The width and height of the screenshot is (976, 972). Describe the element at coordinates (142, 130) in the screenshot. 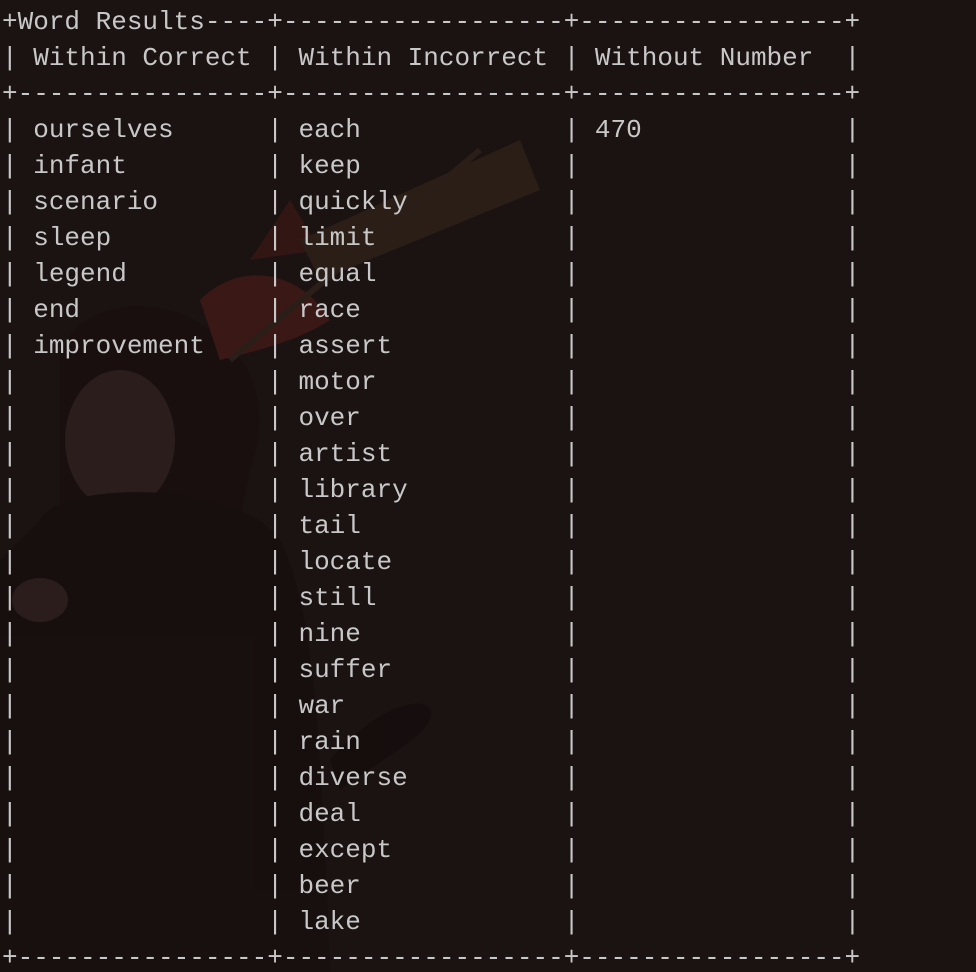

I see `table-cell: ourselves` at that location.